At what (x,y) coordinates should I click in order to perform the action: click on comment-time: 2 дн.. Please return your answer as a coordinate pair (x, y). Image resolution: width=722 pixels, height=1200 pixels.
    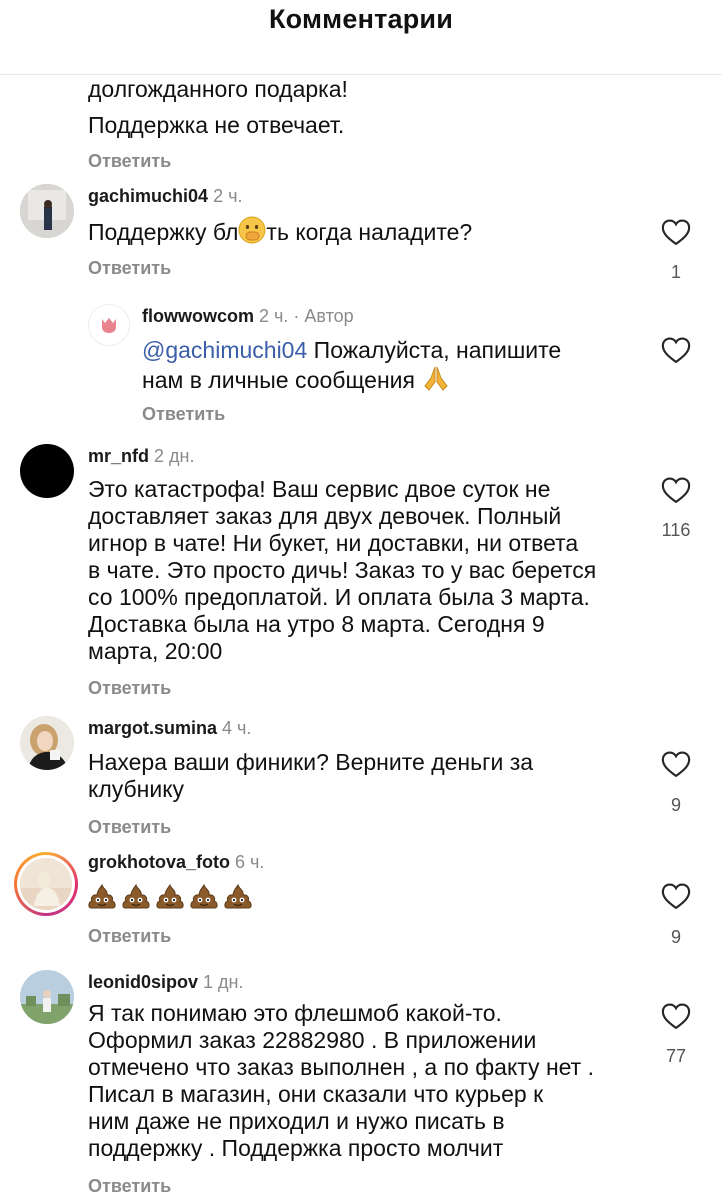
    Looking at the image, I should click on (174, 456).